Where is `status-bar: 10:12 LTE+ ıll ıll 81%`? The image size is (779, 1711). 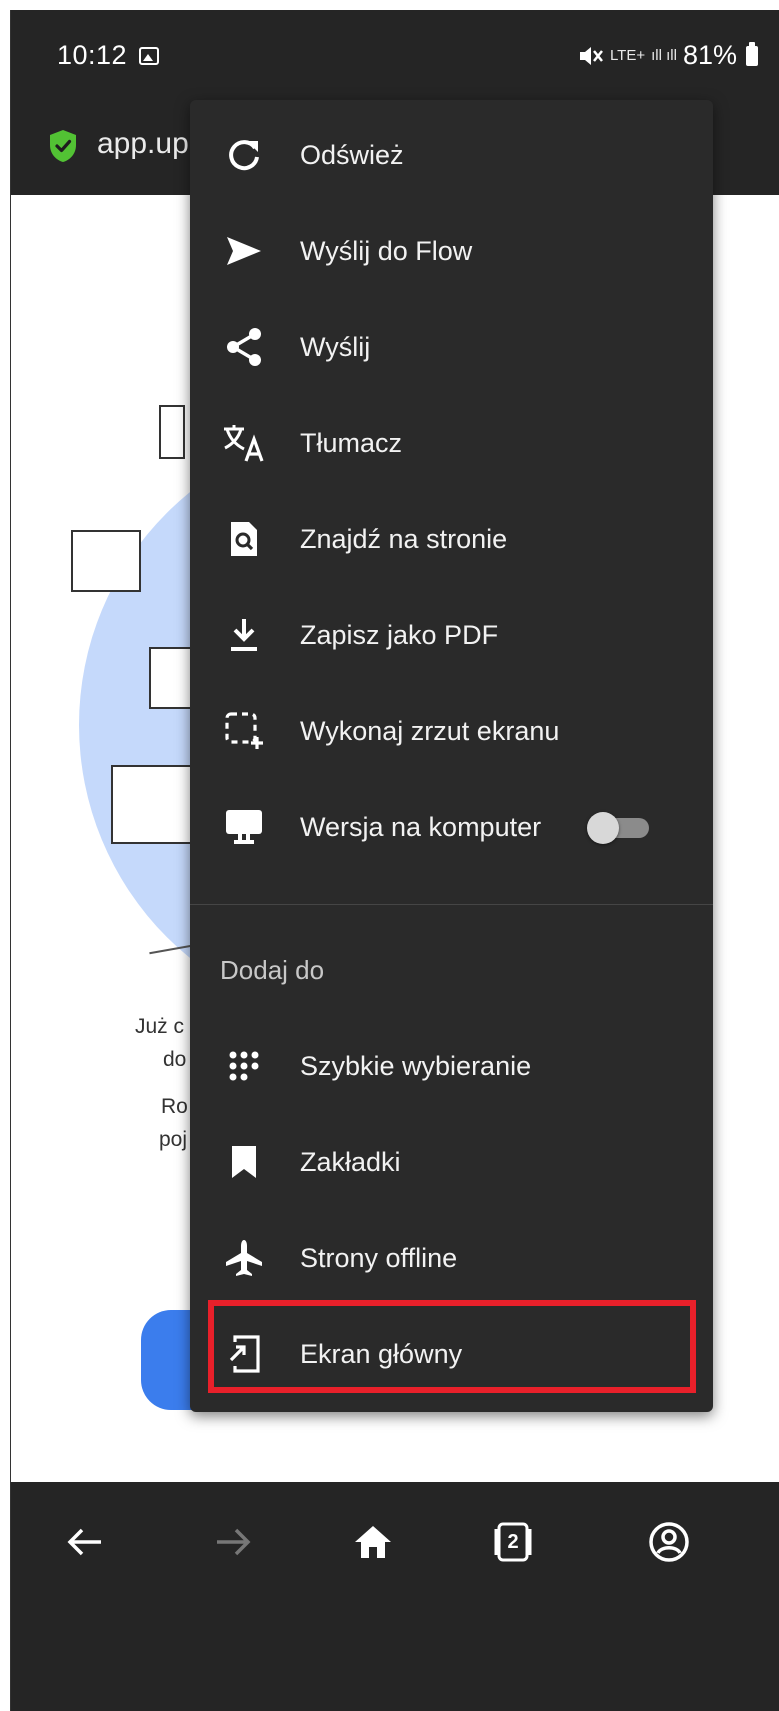 status-bar: 10:12 LTE+ ıll ıll 81% is located at coordinates (395, 57).